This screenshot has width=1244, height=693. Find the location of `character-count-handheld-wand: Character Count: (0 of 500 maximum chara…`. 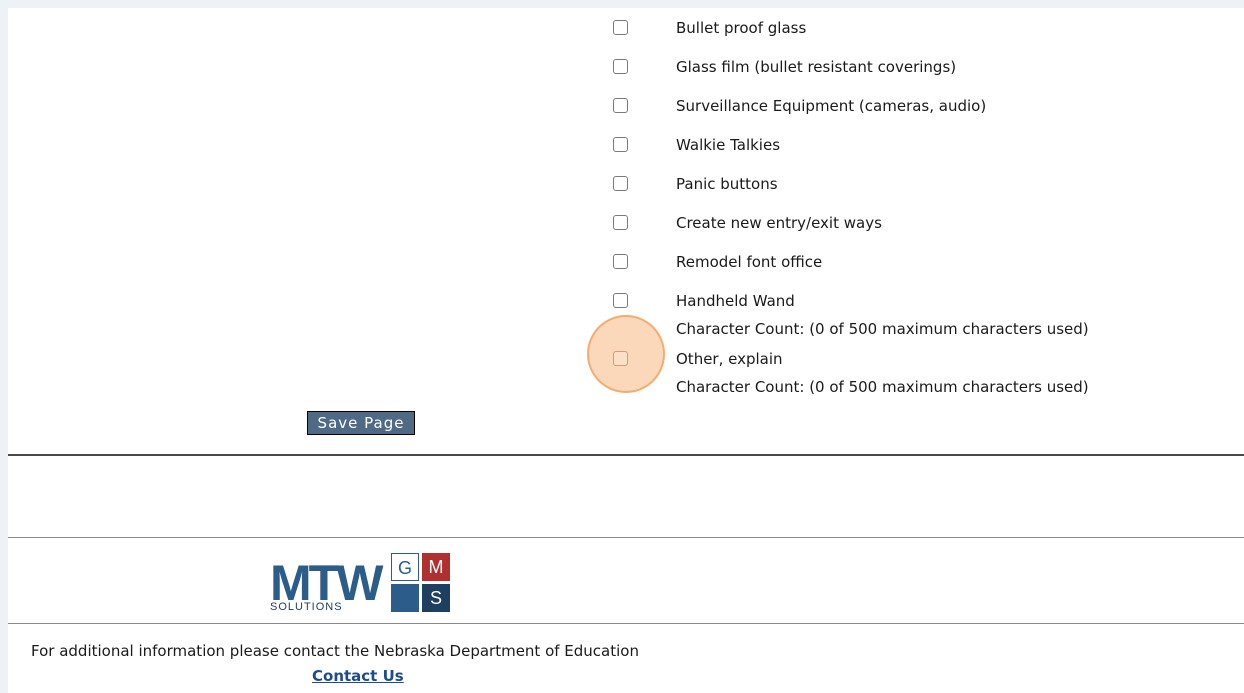

character-count-handheld-wand: Character Count: (0 of 500 maximum chara… is located at coordinates (882, 329).